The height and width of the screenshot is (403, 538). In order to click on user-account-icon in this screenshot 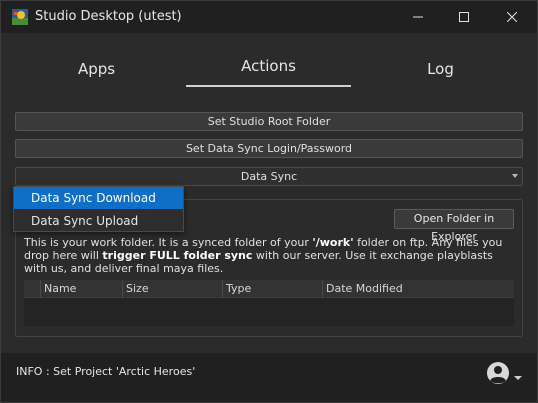, I will do `click(498, 373)`.